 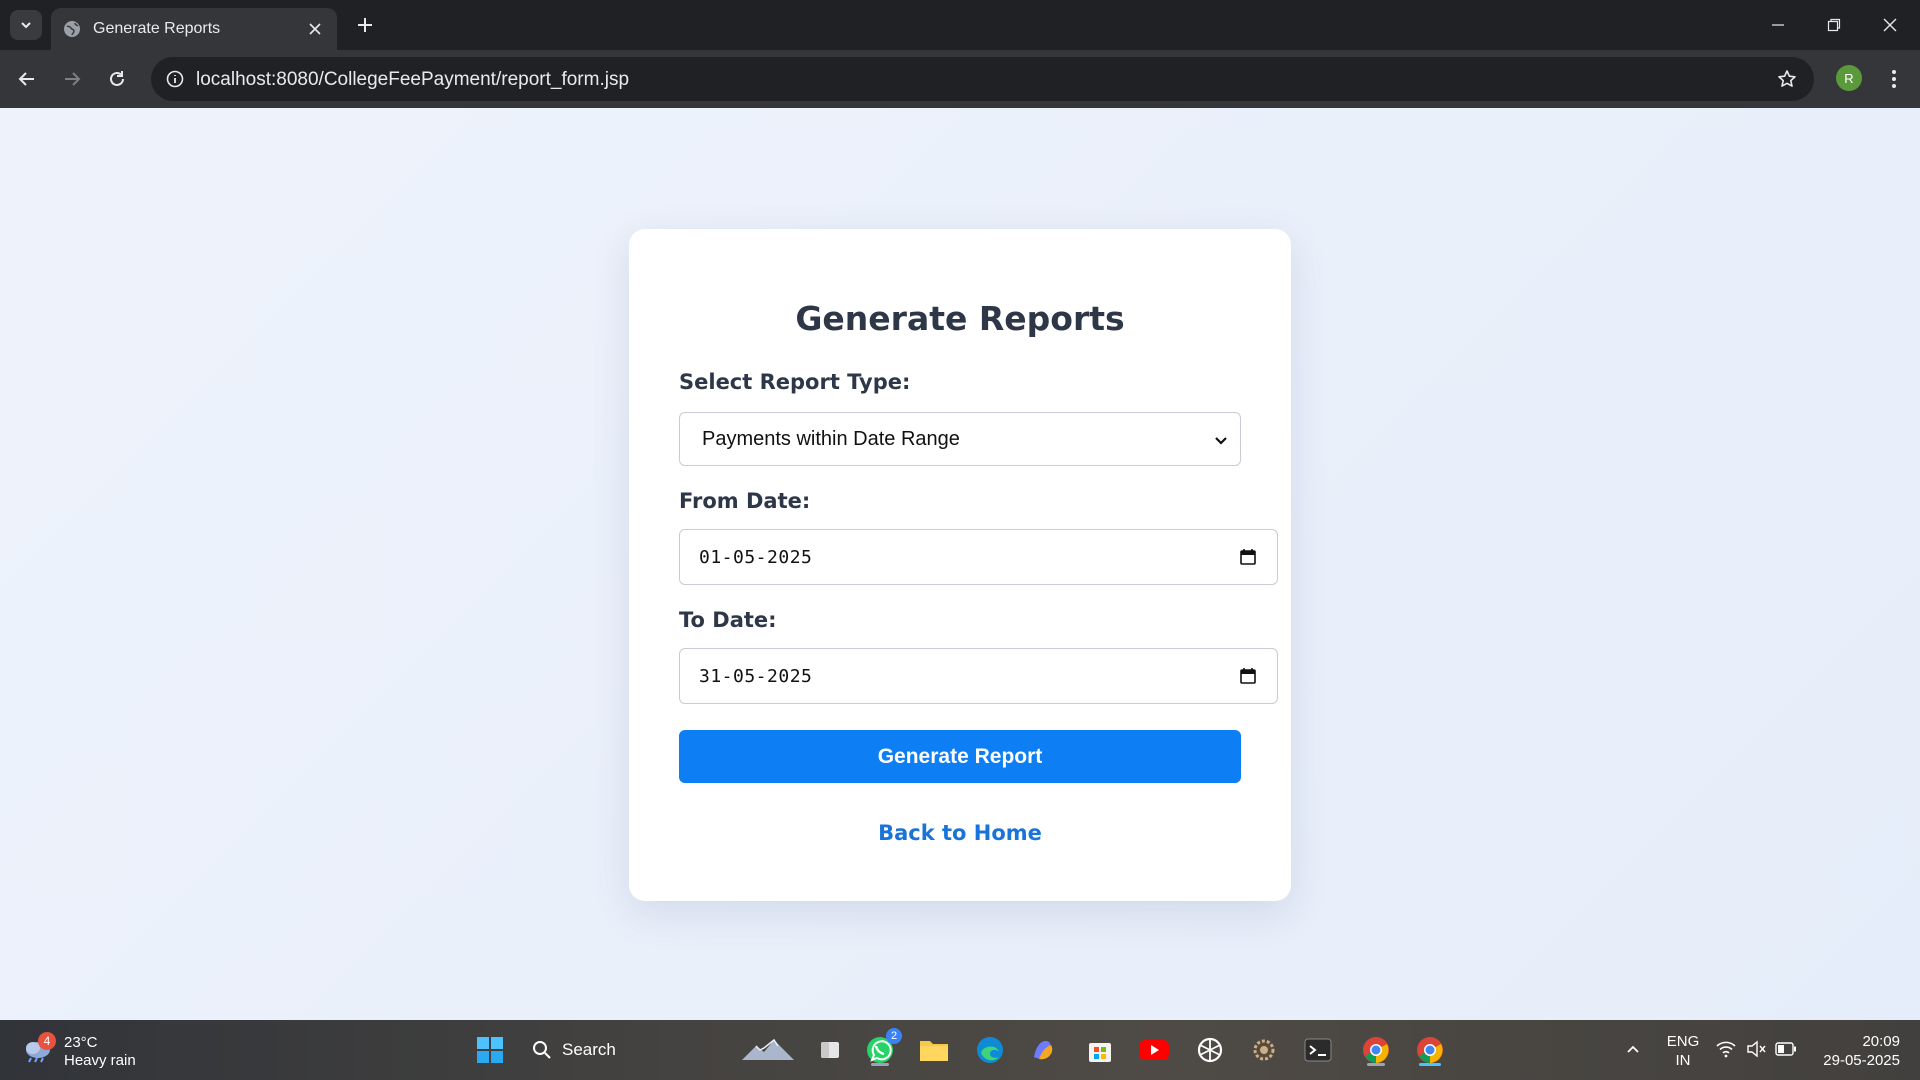 I want to click on arrow-left-icon, so click(x=26, y=79).